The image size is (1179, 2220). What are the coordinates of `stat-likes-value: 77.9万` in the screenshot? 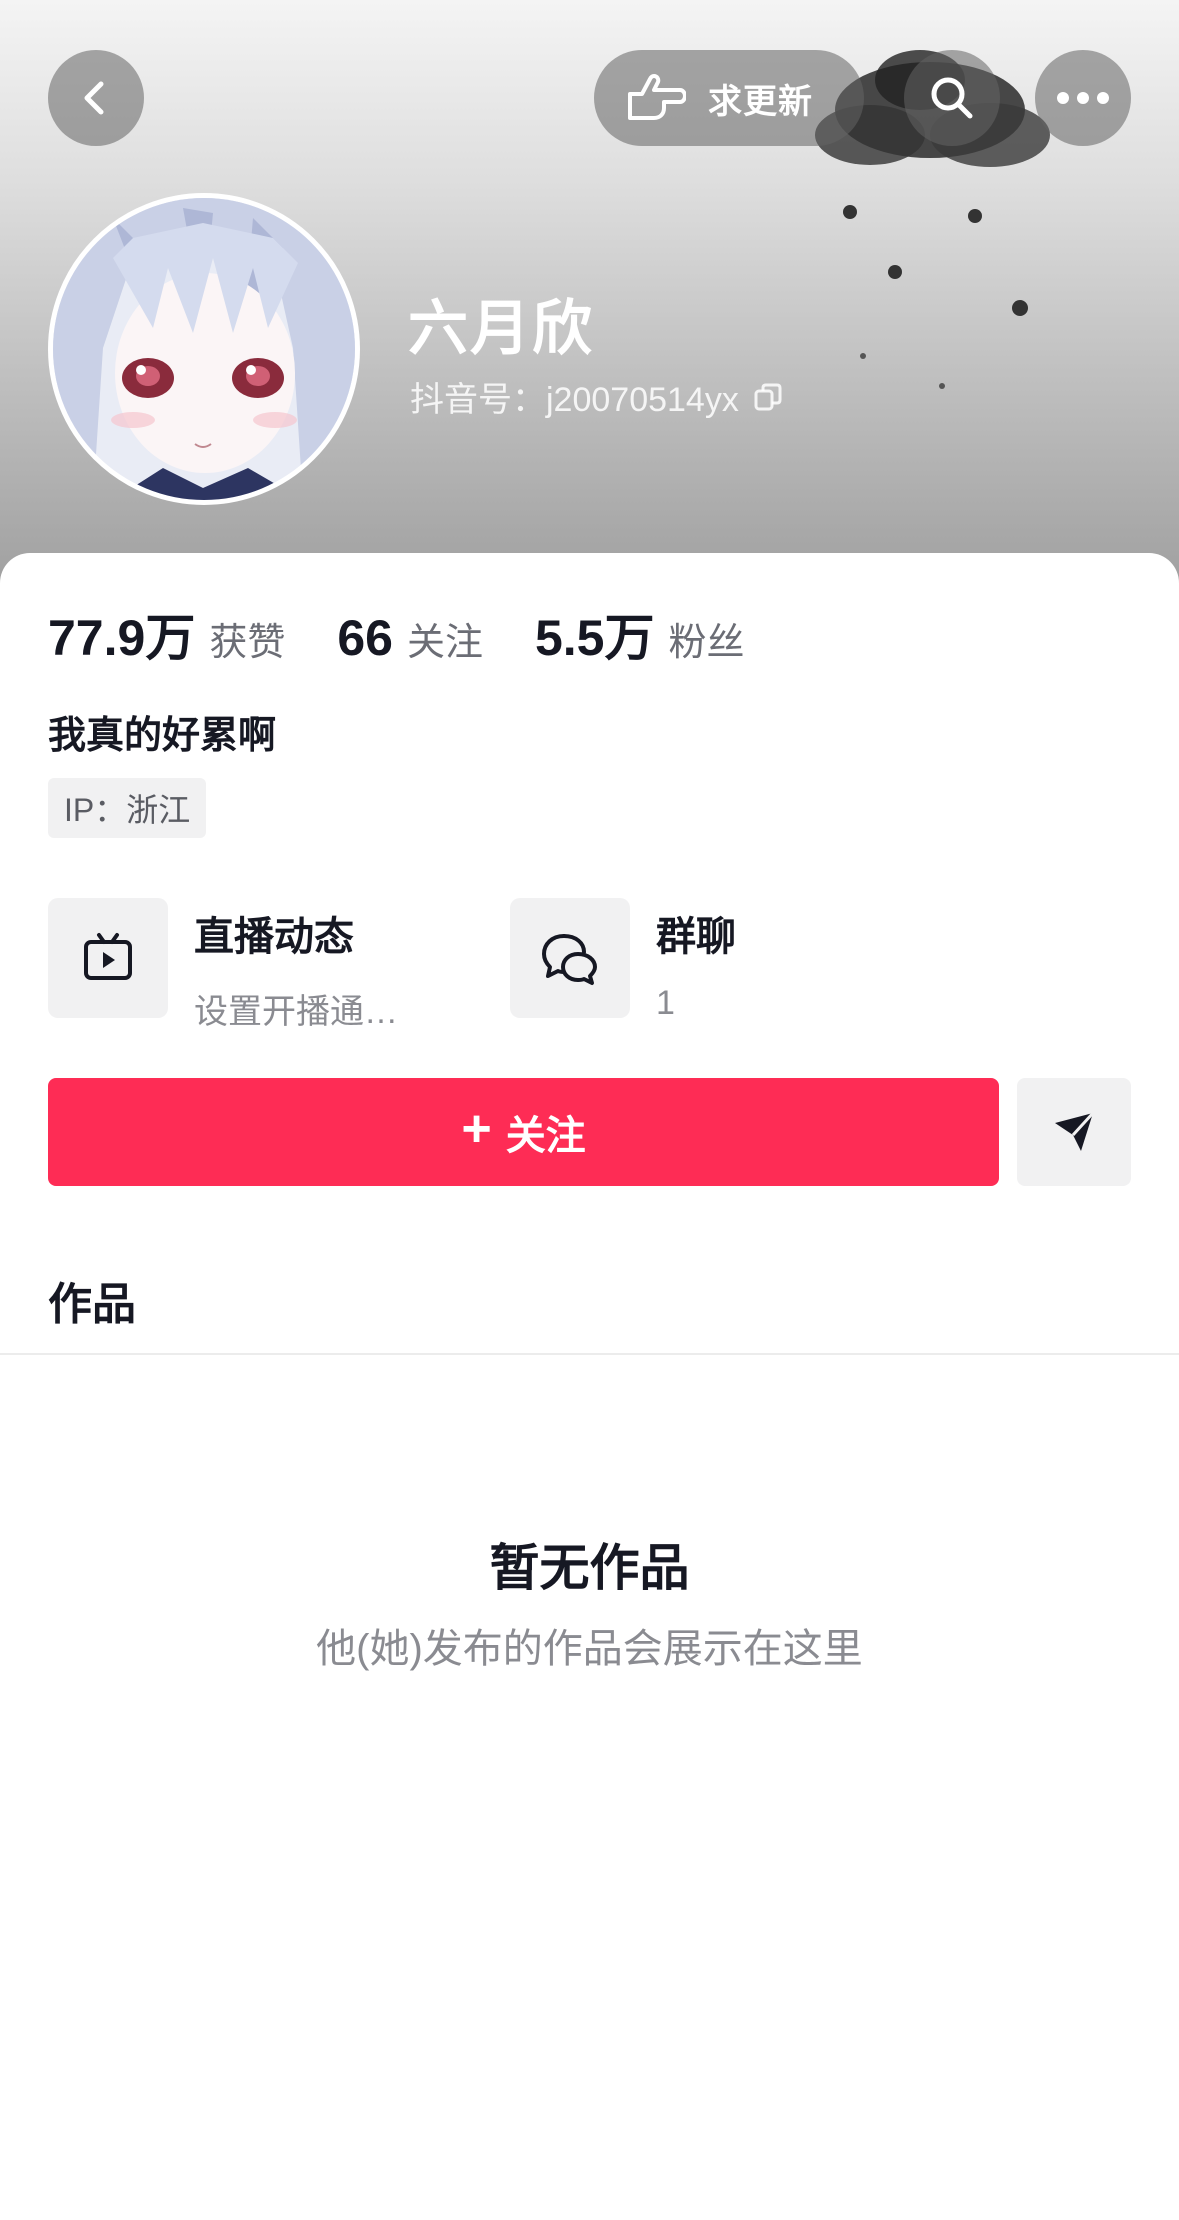 It's located at (122, 638).